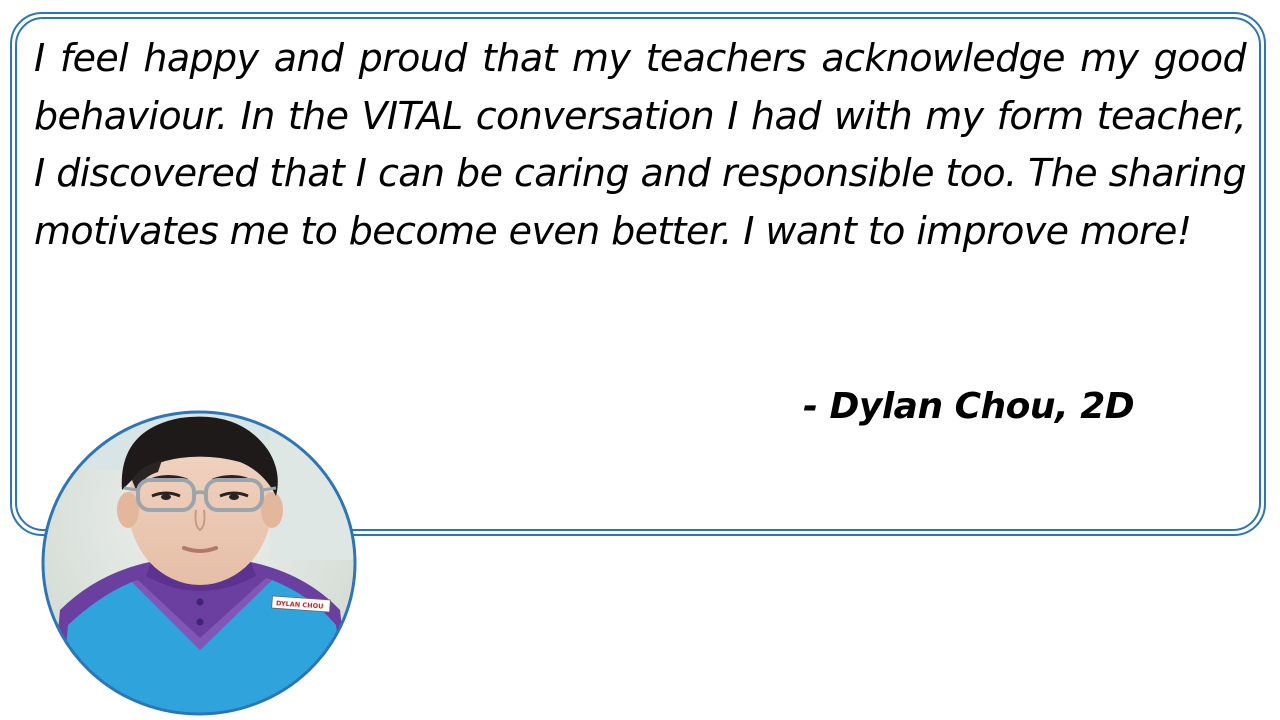  What do you see at coordinates (969, 406) in the screenshot?
I see `testimonial-attribution: - Dylan Chou, 2D` at bounding box center [969, 406].